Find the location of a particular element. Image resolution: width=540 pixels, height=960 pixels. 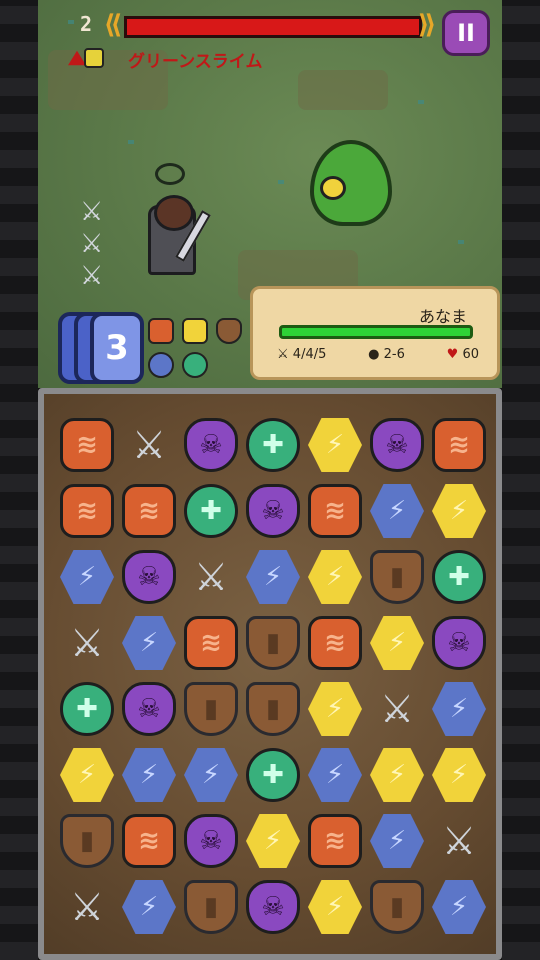

heal-gem-icon: ✚ is located at coordinates (459, 577).